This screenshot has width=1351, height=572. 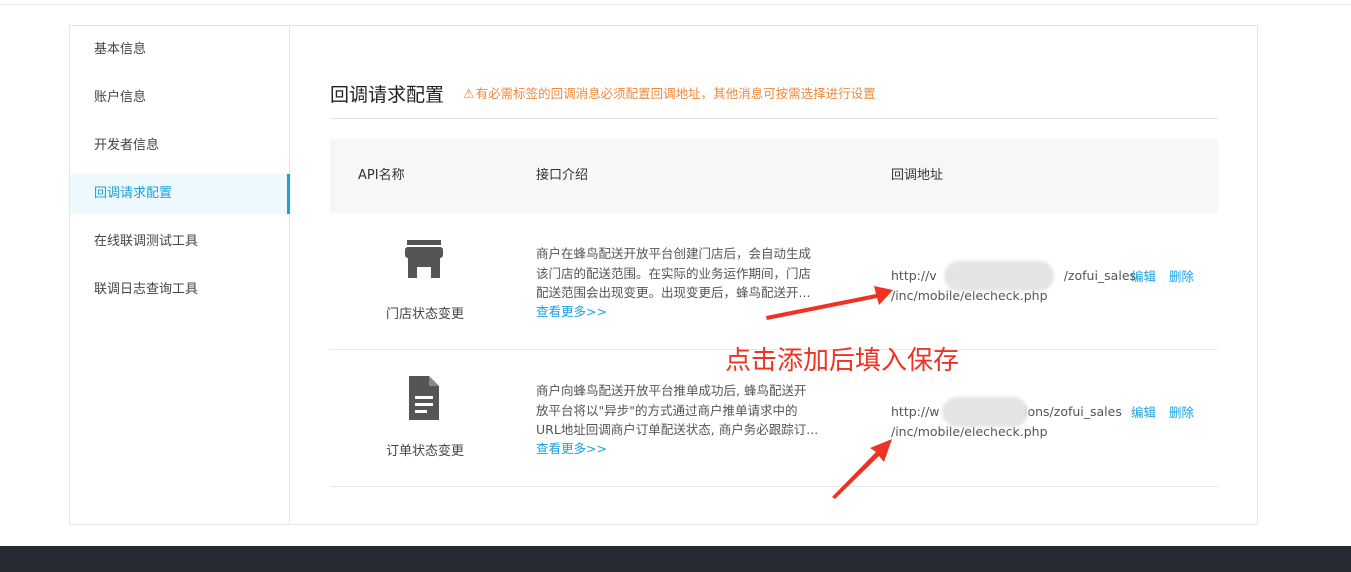 What do you see at coordinates (829, 392) in the screenshot?
I see `annotation-arrows` at bounding box center [829, 392].